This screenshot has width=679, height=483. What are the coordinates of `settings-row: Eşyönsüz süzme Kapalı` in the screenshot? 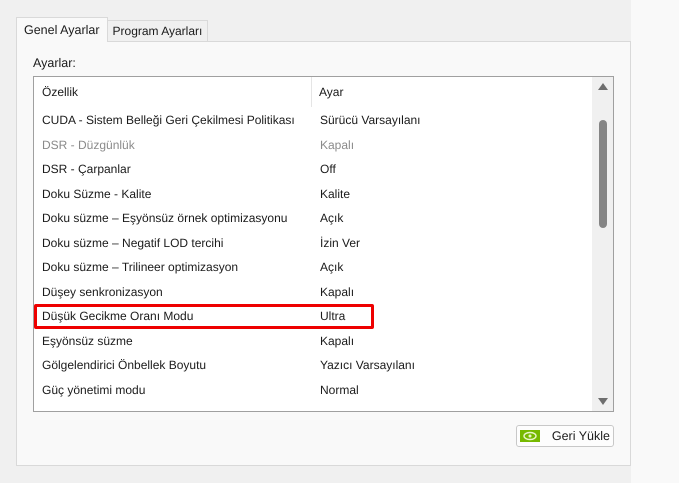 It's located at (313, 340).